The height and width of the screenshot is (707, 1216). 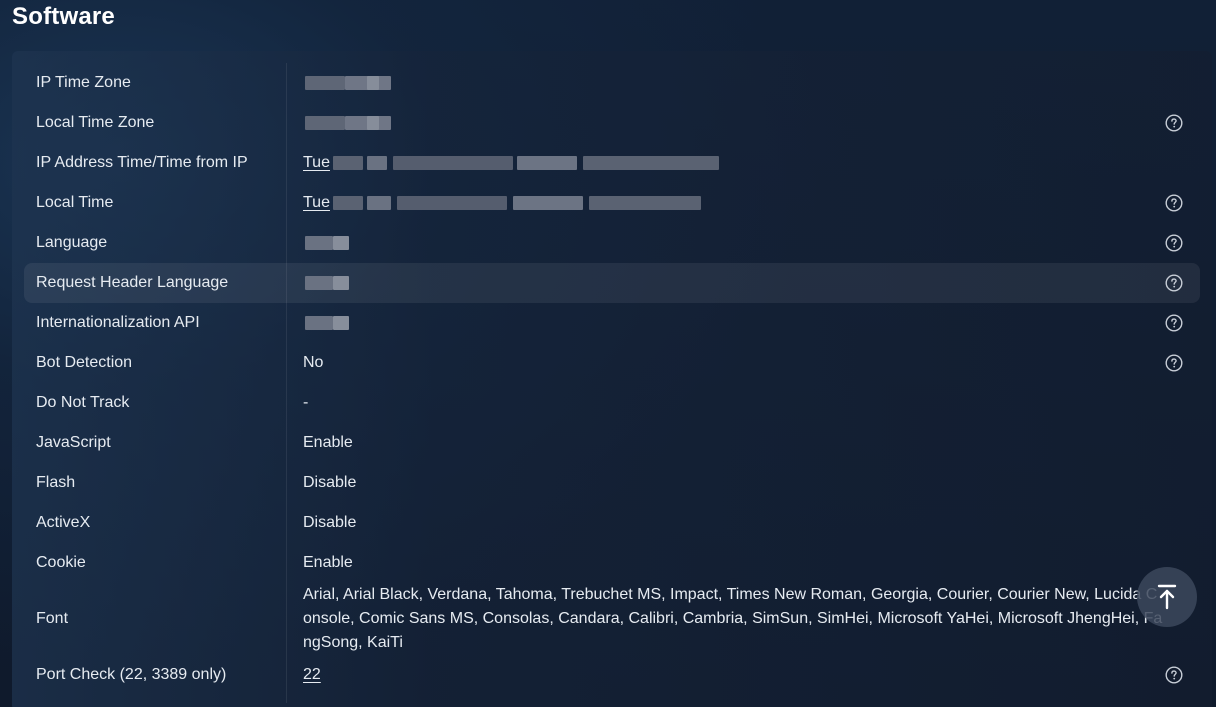 What do you see at coordinates (612, 563) in the screenshot?
I see `row-cookie: Cookie Enable` at bounding box center [612, 563].